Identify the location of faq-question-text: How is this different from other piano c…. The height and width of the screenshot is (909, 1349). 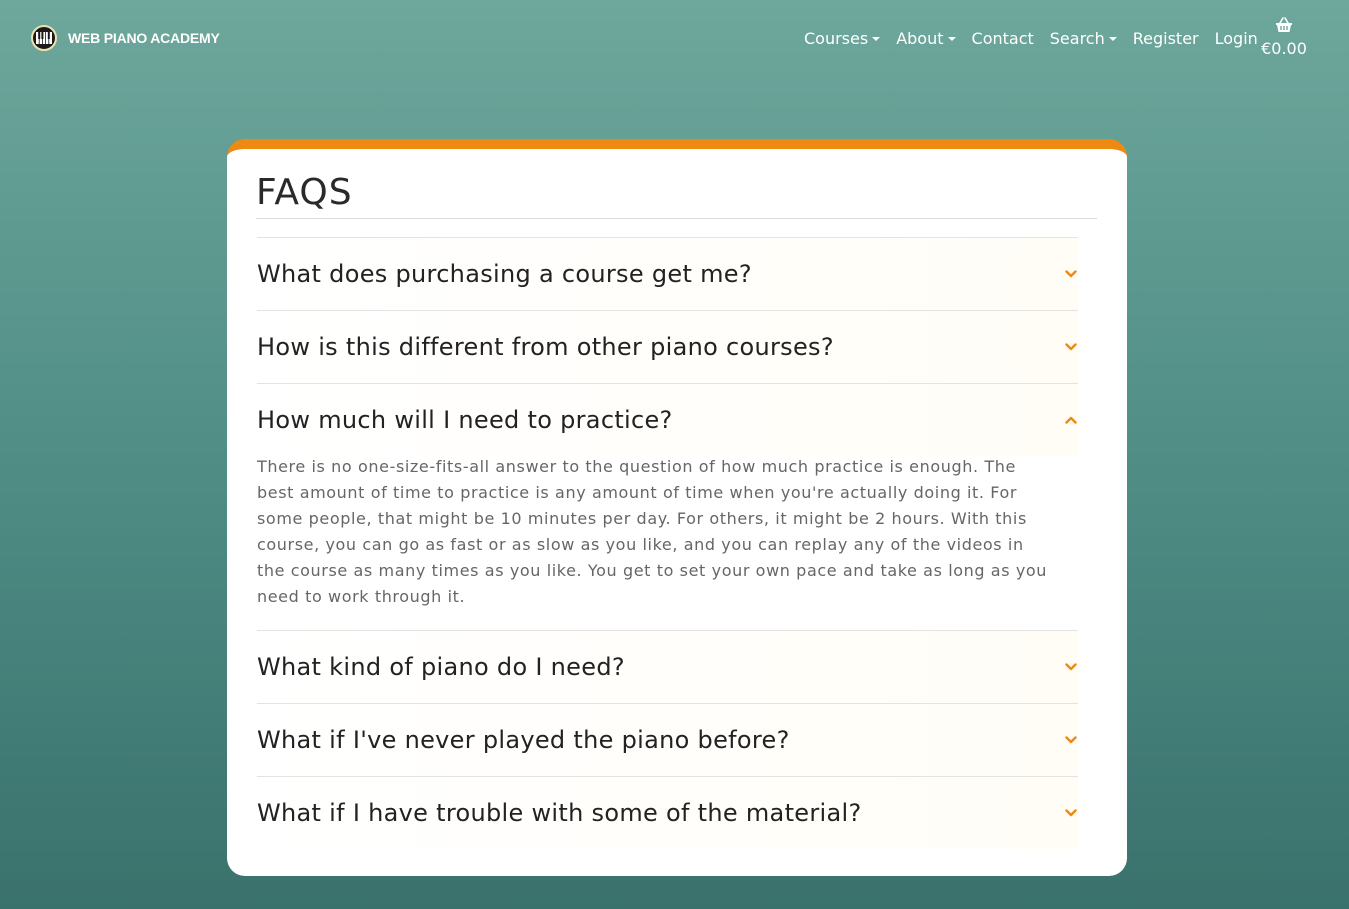
(545, 347).